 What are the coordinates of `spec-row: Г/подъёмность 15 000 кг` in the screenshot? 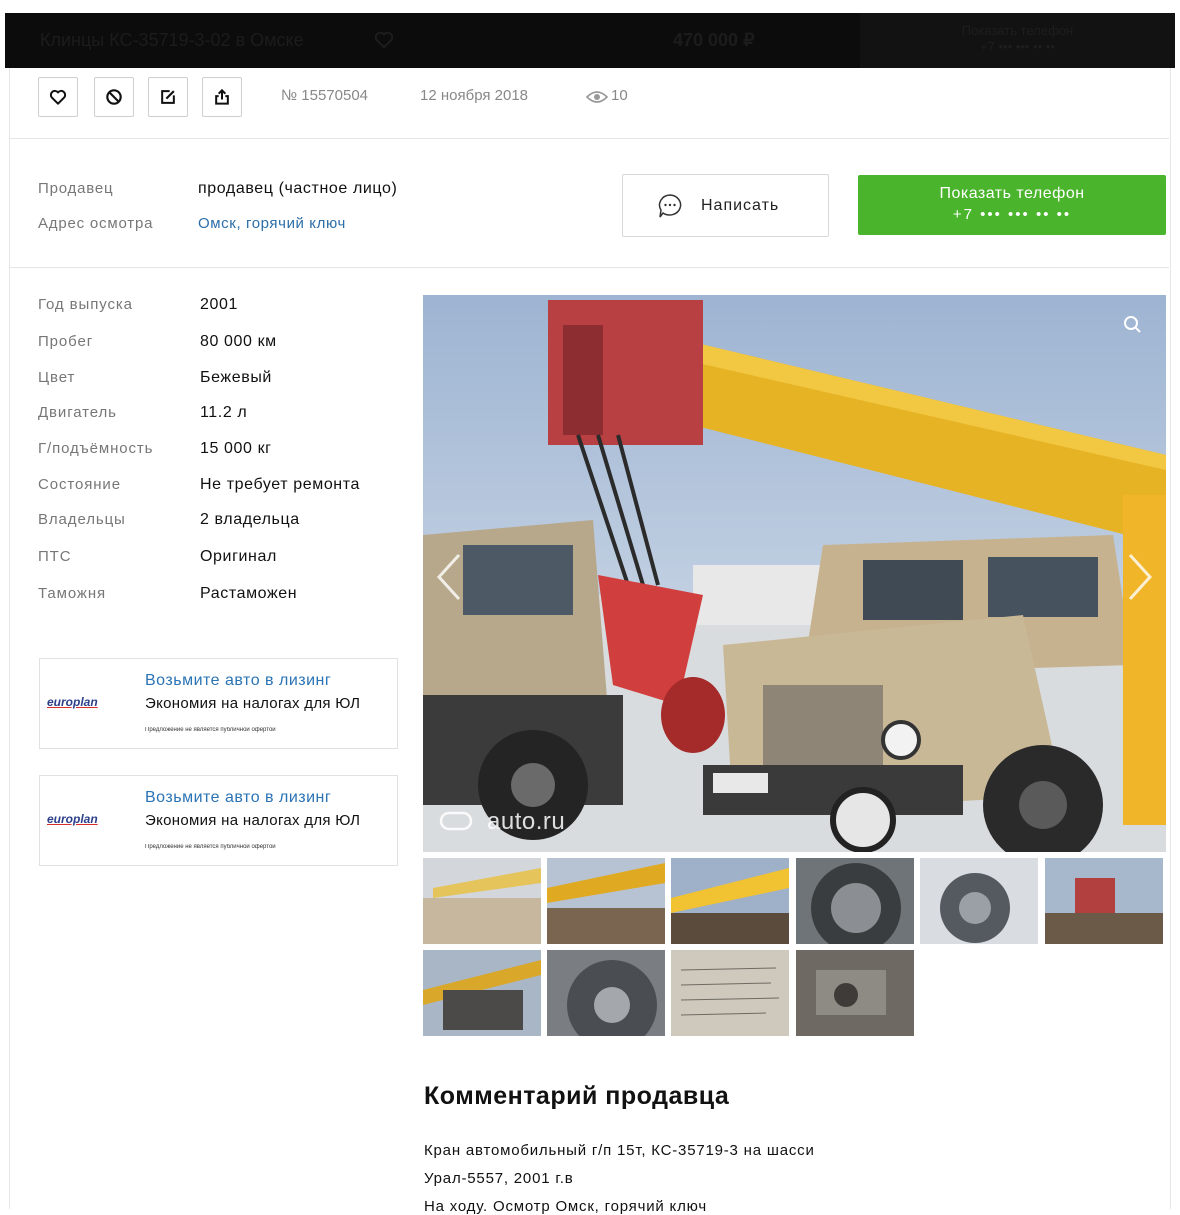 It's located at (218, 451).